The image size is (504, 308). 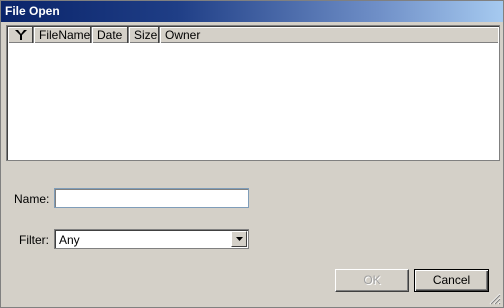 What do you see at coordinates (34, 240) in the screenshot?
I see `filter-label: Filter:` at bounding box center [34, 240].